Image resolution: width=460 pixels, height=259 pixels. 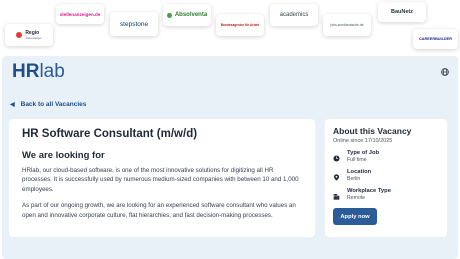 I want to click on back-link-label: Back to all Vacancies, so click(x=53, y=104).